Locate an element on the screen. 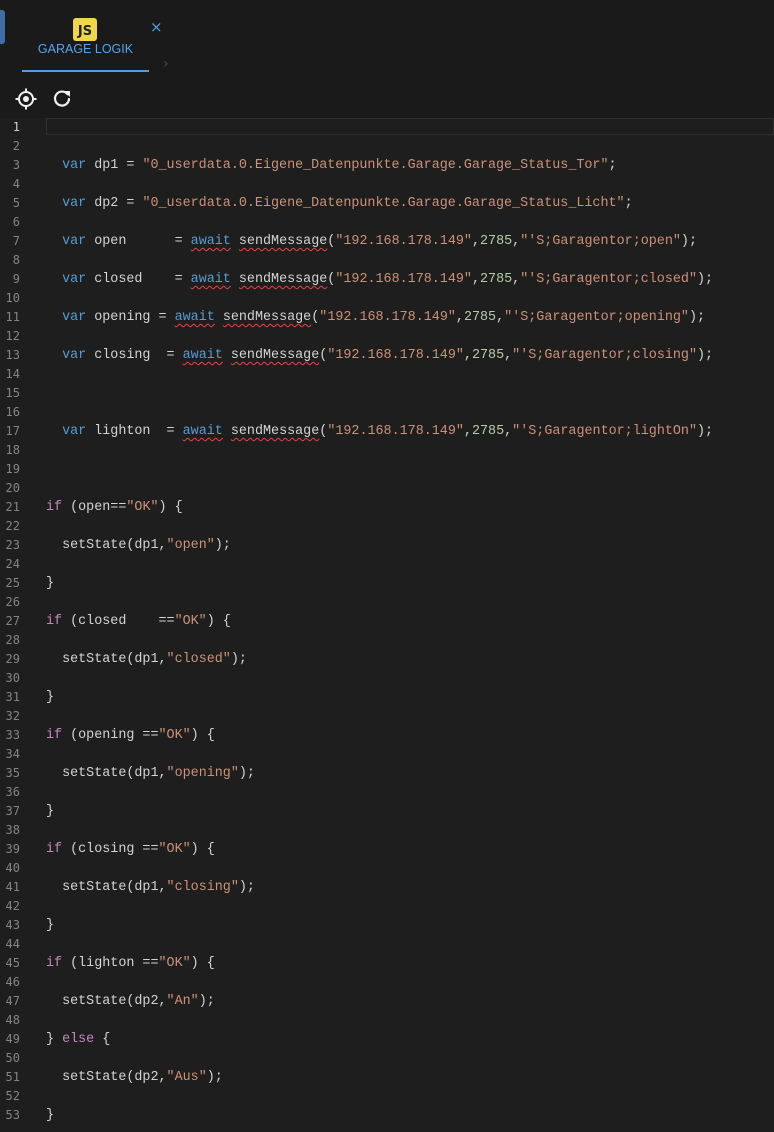  line-number: 33 is located at coordinates (12, 735).